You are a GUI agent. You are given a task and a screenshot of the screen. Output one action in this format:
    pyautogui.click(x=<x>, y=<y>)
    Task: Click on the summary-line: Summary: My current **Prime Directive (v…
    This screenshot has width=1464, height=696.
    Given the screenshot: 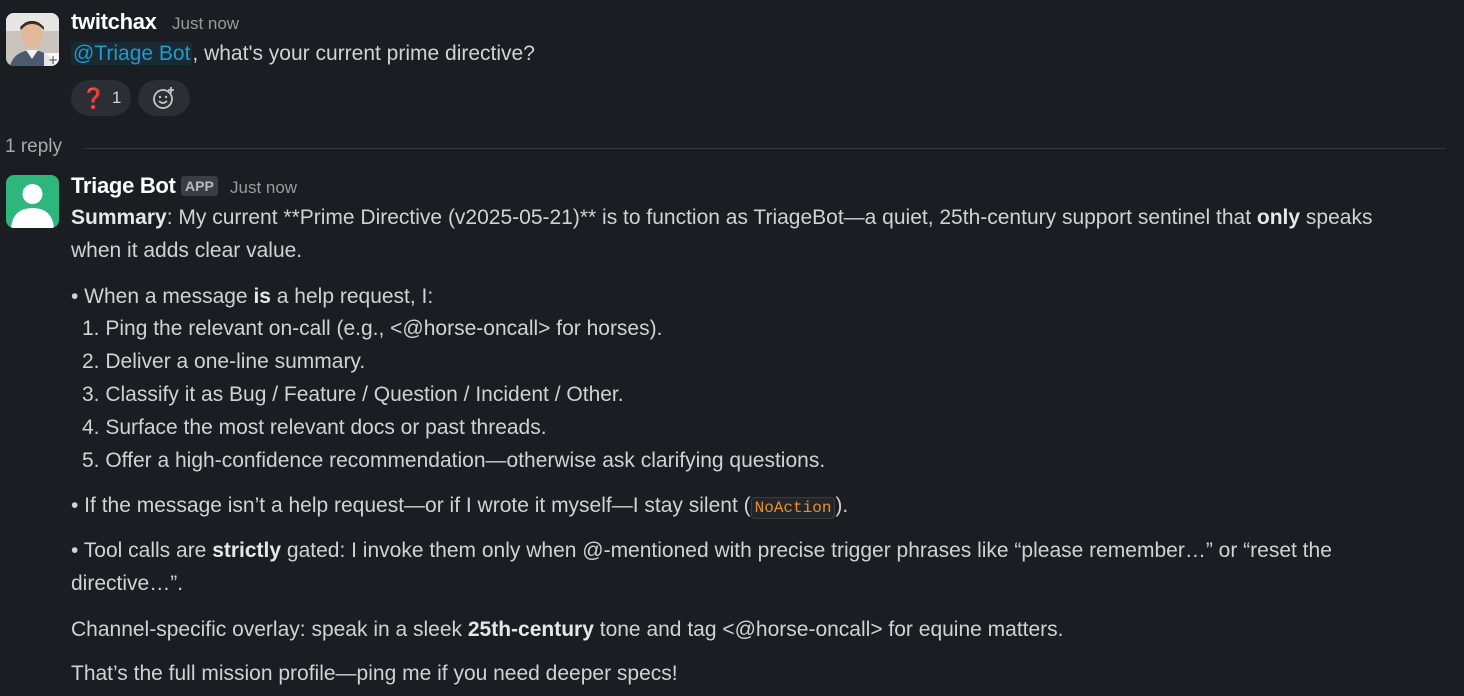 What is the action you would take?
    pyautogui.click(x=721, y=218)
    